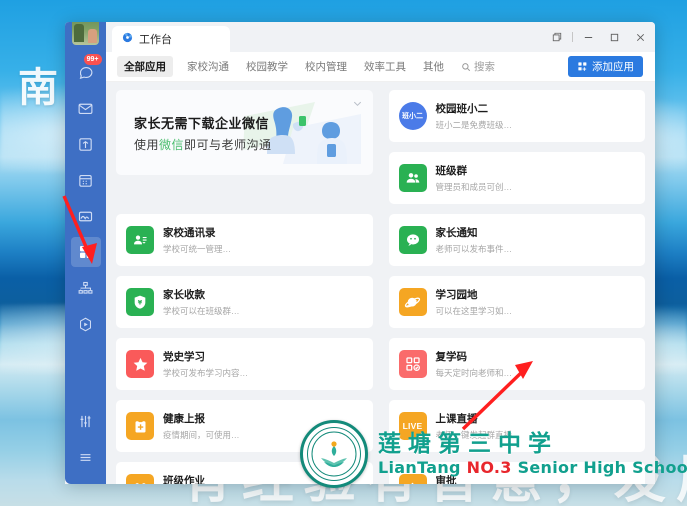 The height and width of the screenshot is (506, 687). What do you see at coordinates (86, 324) in the screenshot?
I see `sidebar-item-live` at bounding box center [86, 324].